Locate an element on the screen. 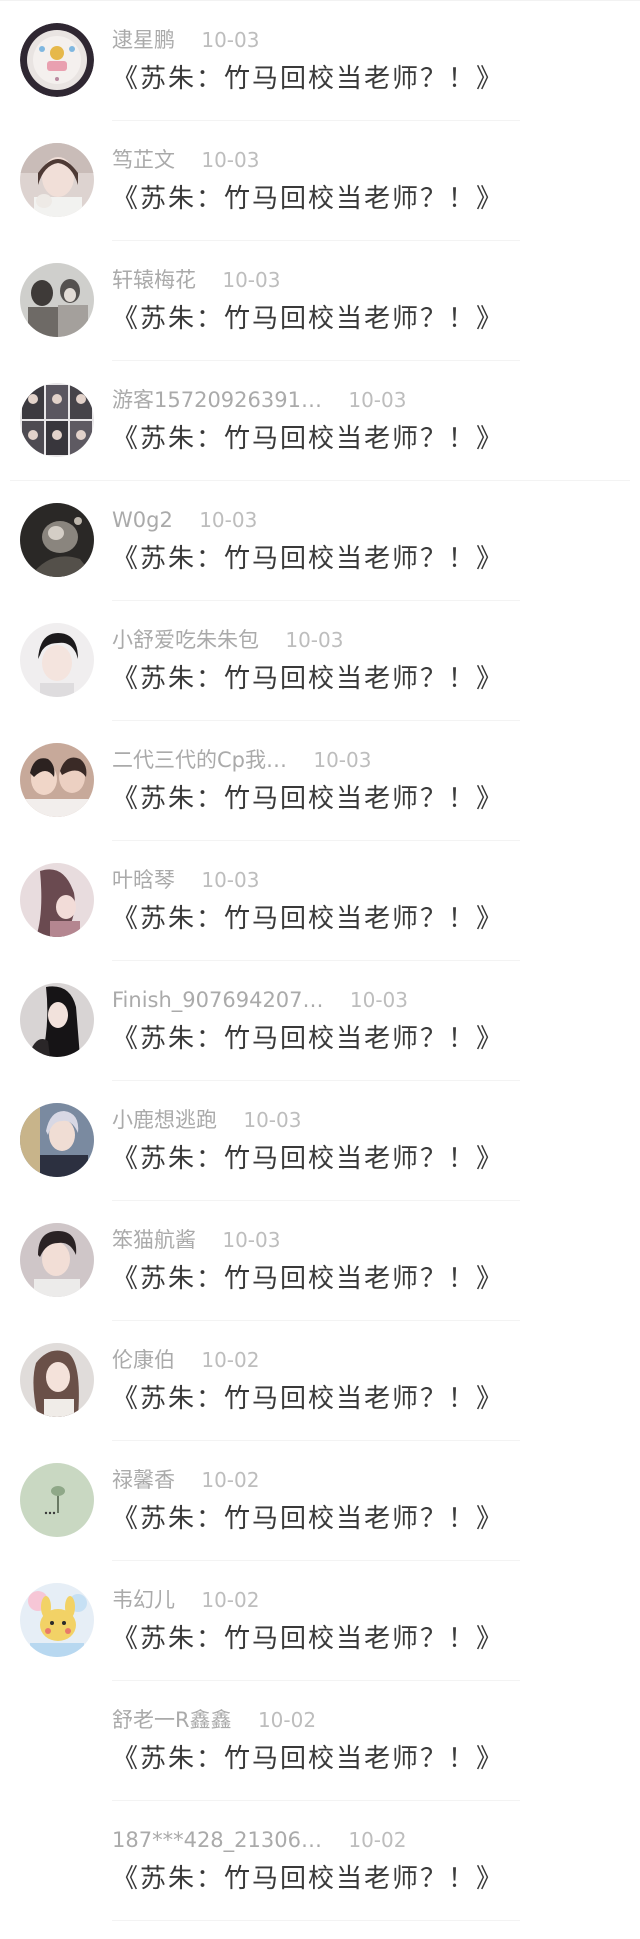 The width and height of the screenshot is (640, 1939). comment-meta: 187***428_21306… 10-02 is located at coordinates (259, 1840).